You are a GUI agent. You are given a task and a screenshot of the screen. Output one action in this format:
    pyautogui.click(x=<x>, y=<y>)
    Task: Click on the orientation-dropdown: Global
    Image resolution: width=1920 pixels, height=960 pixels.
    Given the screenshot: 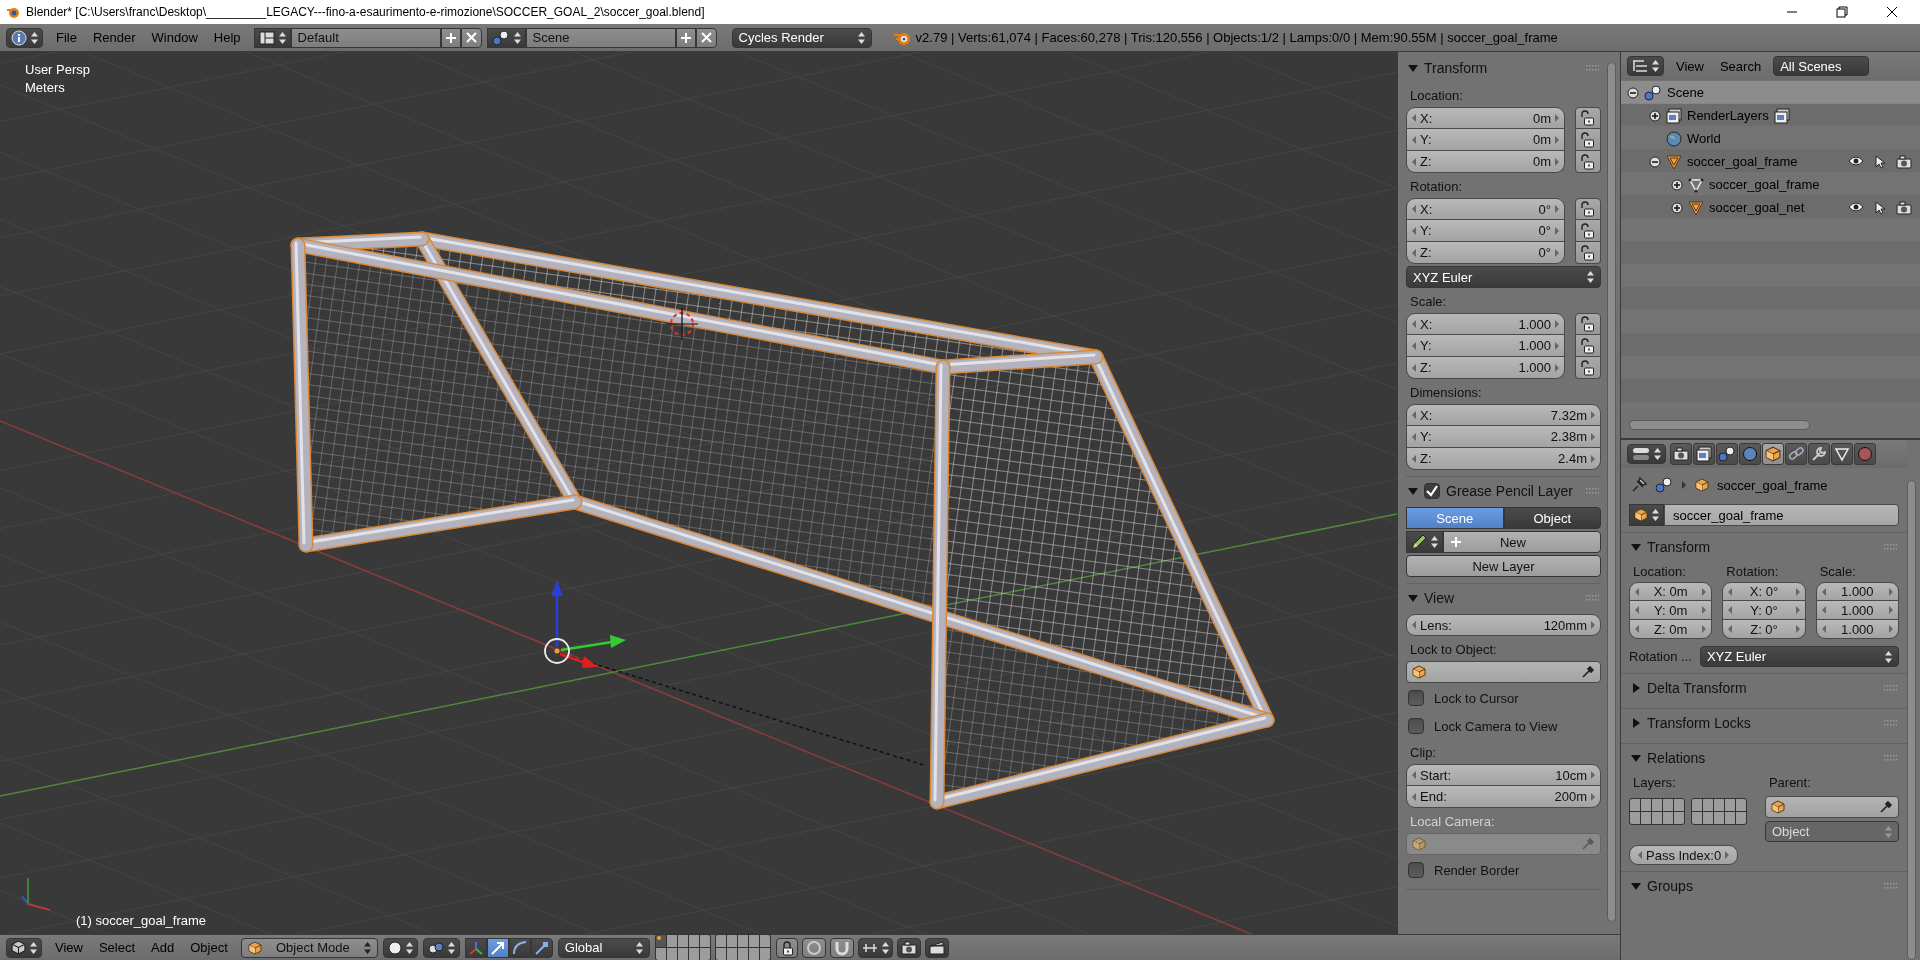 What is the action you would take?
    pyautogui.click(x=603, y=947)
    